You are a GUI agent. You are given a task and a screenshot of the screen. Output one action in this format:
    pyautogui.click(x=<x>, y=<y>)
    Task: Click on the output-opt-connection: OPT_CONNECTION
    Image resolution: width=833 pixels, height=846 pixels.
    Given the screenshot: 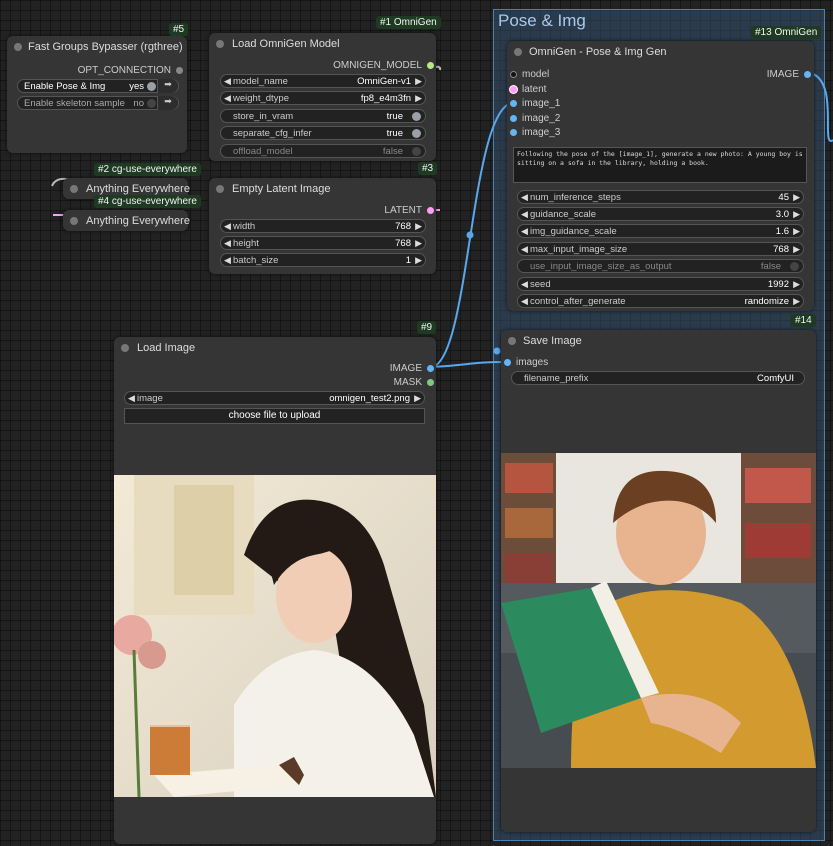 What is the action you would take?
    pyautogui.click(x=130, y=70)
    